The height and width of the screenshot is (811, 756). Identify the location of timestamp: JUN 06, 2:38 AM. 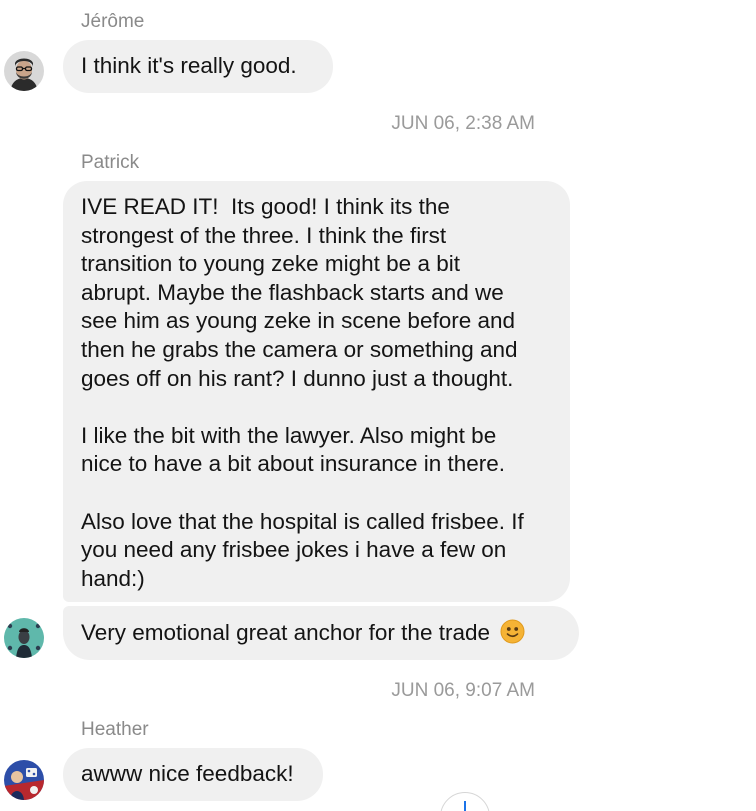
(463, 123).